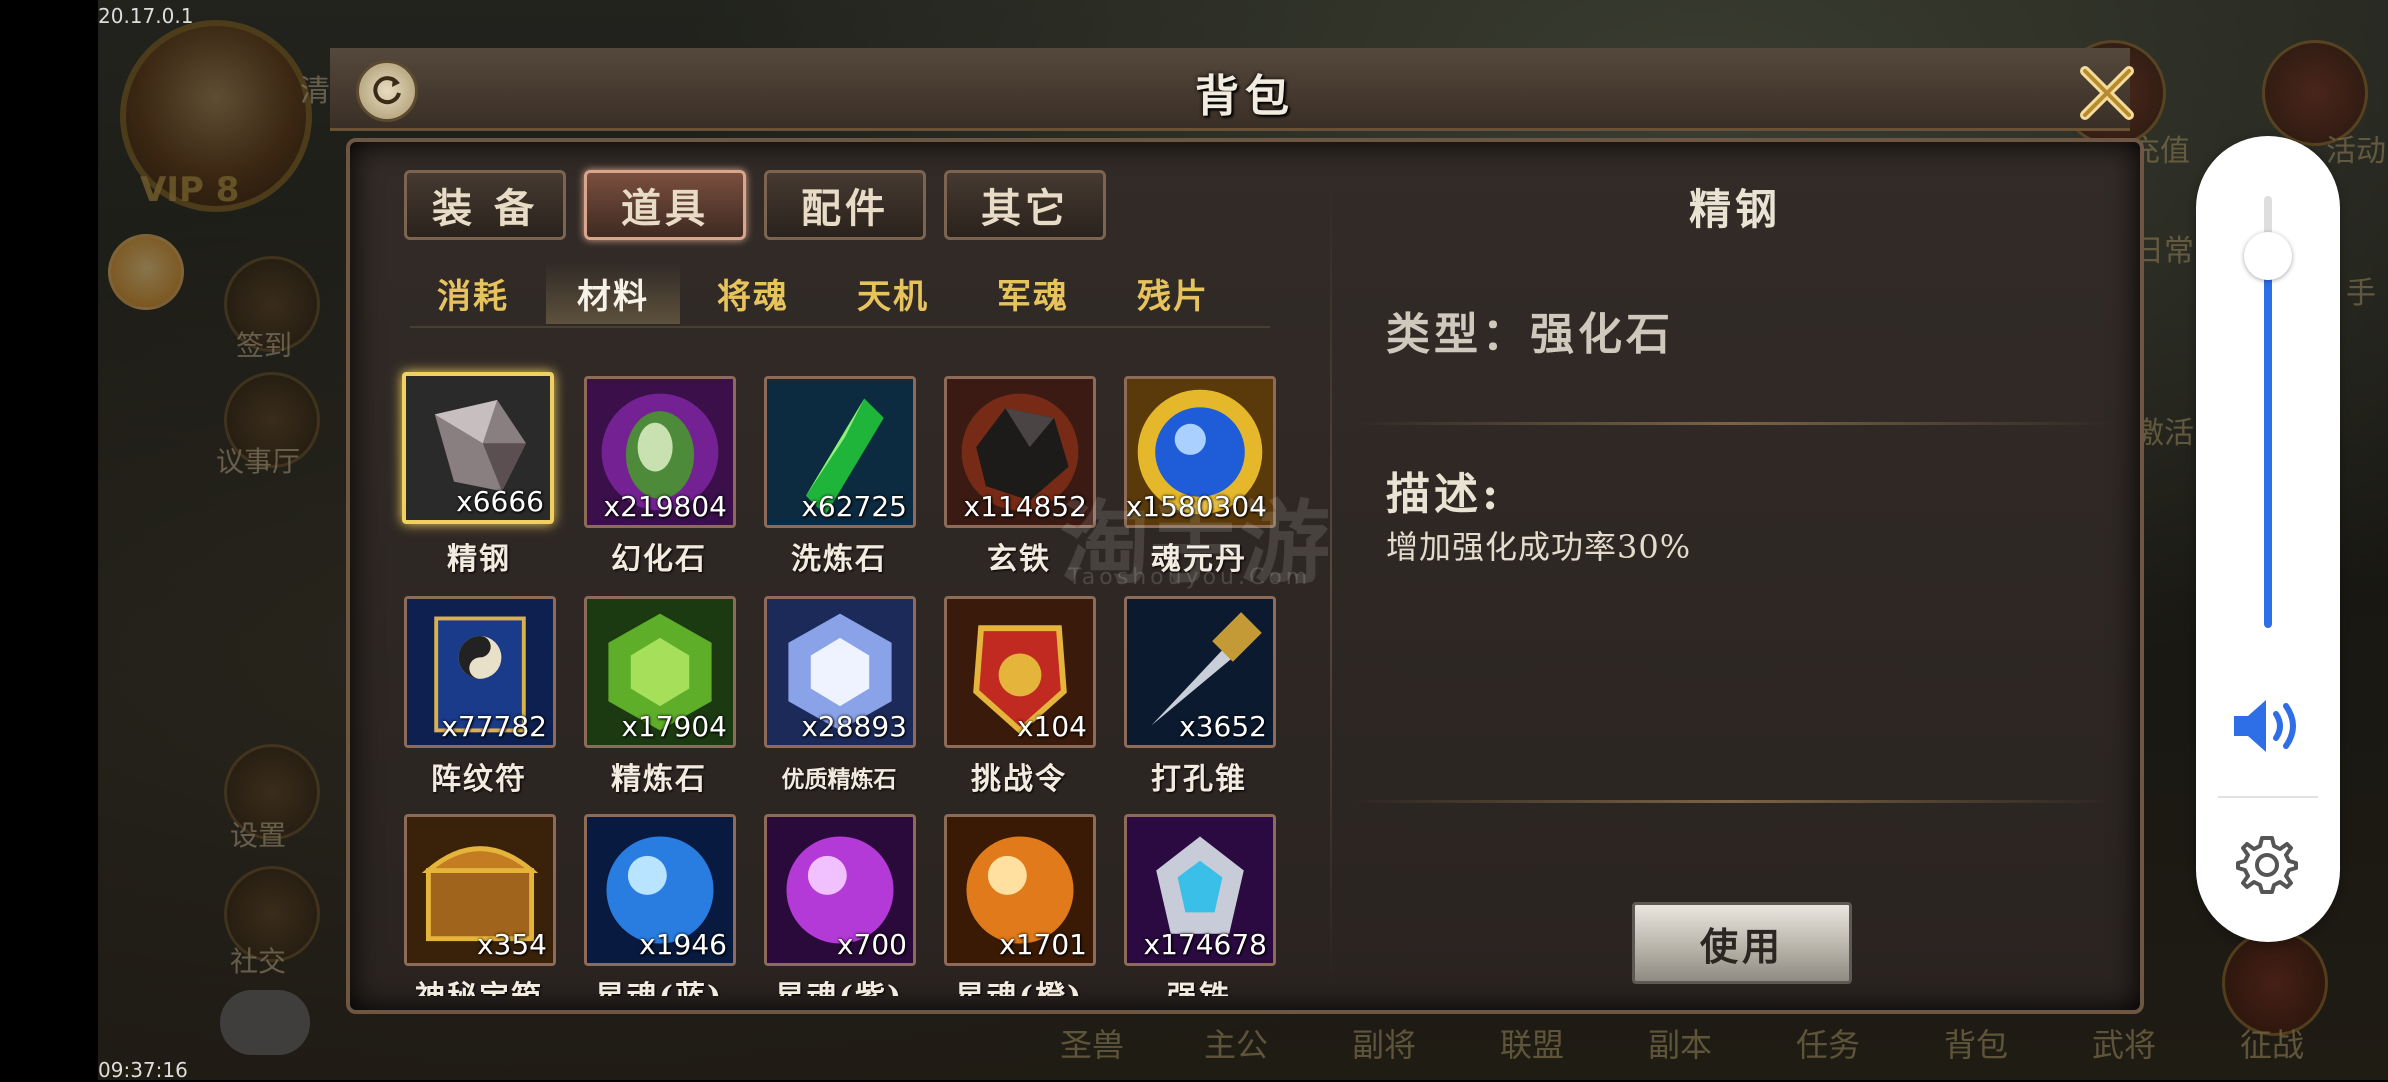 The height and width of the screenshot is (1082, 2388). What do you see at coordinates (1190, 577) in the screenshot?
I see `watermark-sub: Taoshouyou.Com` at bounding box center [1190, 577].